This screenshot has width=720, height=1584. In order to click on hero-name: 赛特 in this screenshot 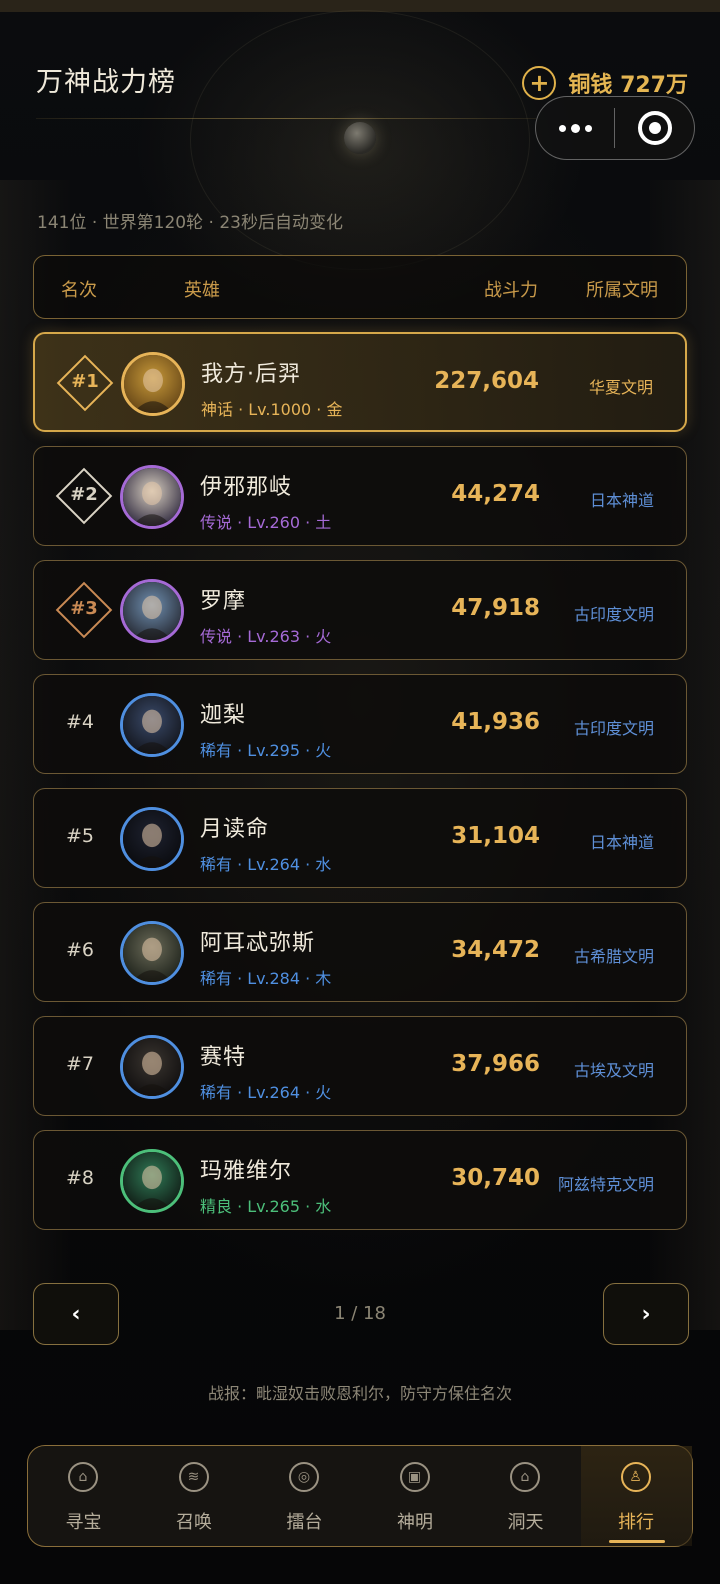, I will do `click(223, 1057)`.